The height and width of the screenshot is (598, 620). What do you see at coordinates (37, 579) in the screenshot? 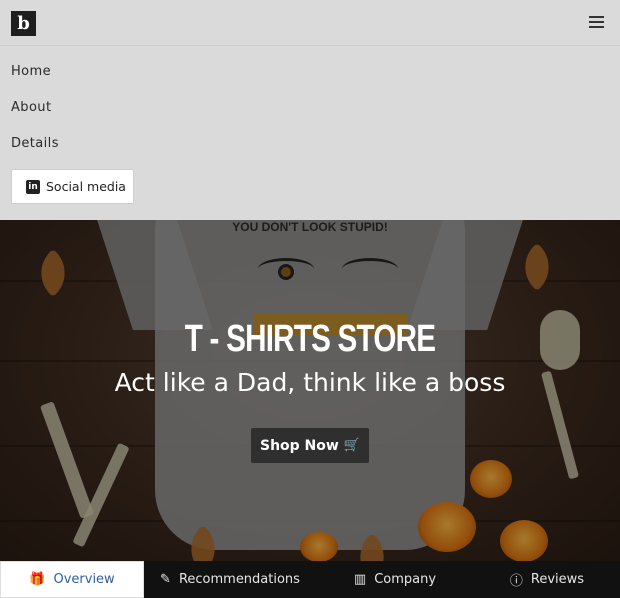
I see `gift-icon: 🎁` at bounding box center [37, 579].